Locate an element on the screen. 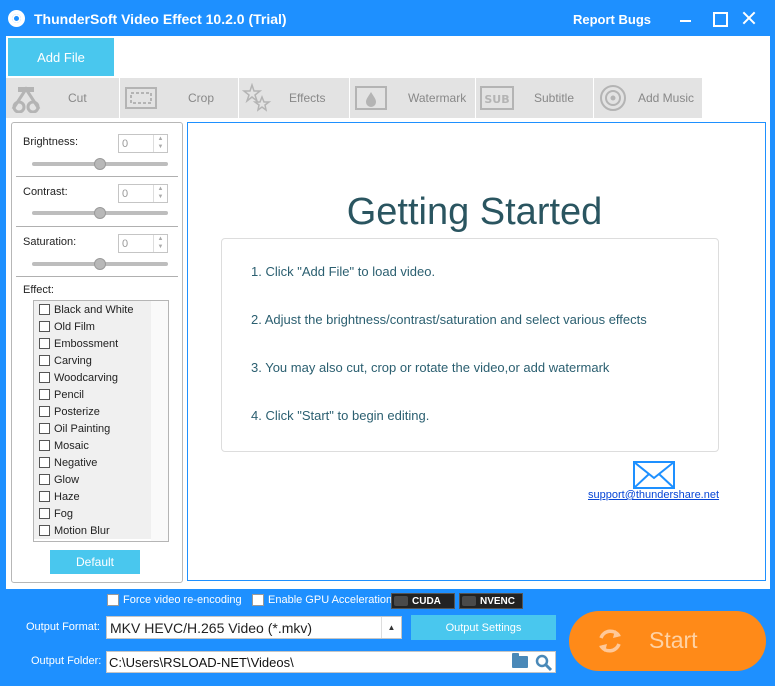  crop-icon is located at coordinates (141, 98).